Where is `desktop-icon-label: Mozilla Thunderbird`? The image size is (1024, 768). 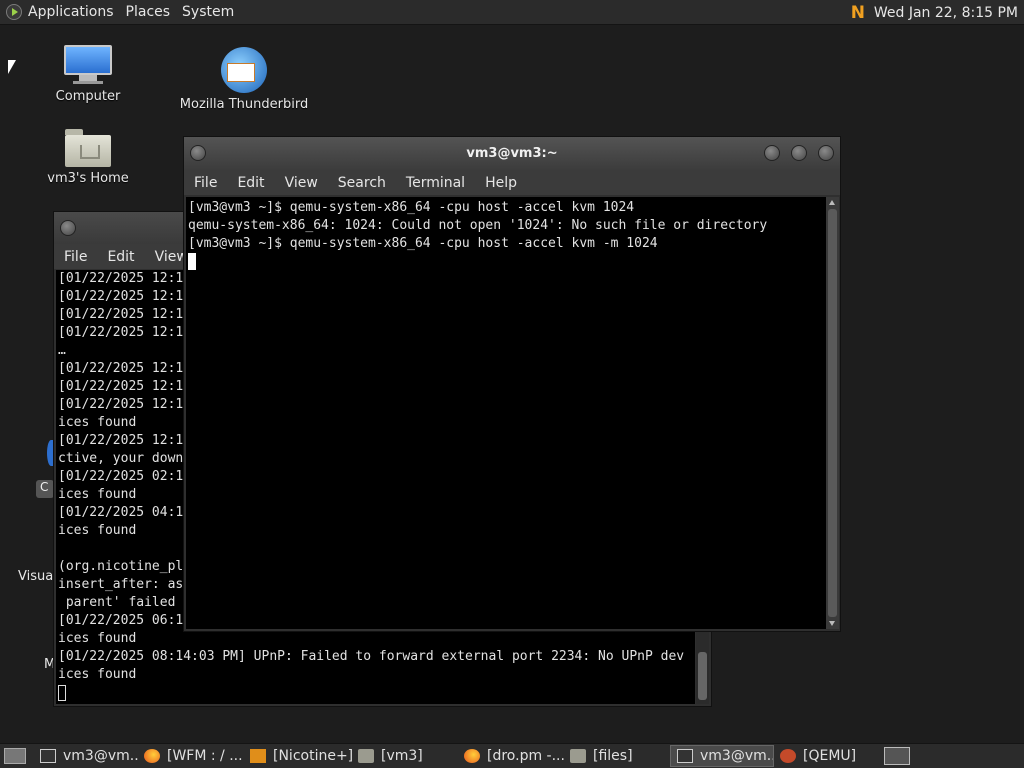 desktop-icon-label: Mozilla Thunderbird is located at coordinates (244, 104).